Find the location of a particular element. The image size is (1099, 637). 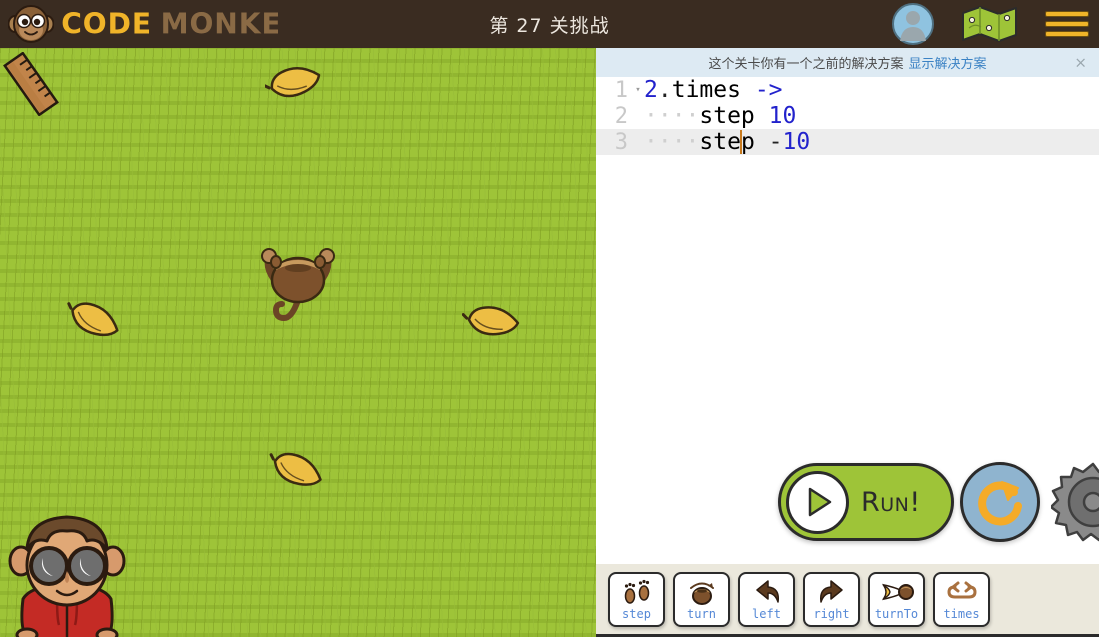

logo-monkey-icon is located at coordinates (31, 24).